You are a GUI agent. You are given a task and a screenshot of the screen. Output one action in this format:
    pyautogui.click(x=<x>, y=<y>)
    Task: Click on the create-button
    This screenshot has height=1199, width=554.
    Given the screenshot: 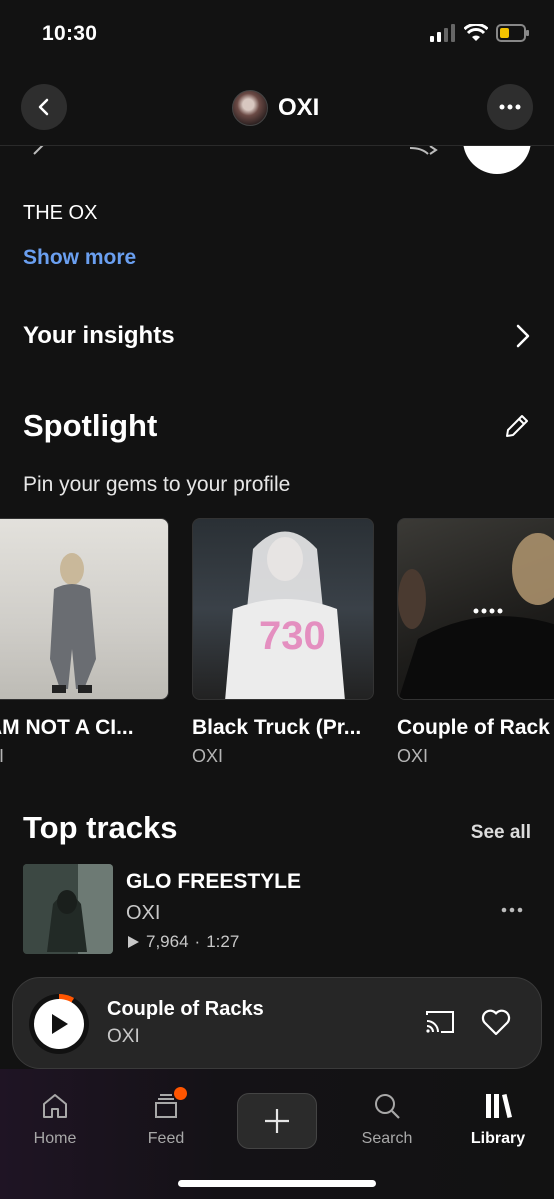 What is the action you would take?
    pyautogui.click(x=277, y=1121)
    